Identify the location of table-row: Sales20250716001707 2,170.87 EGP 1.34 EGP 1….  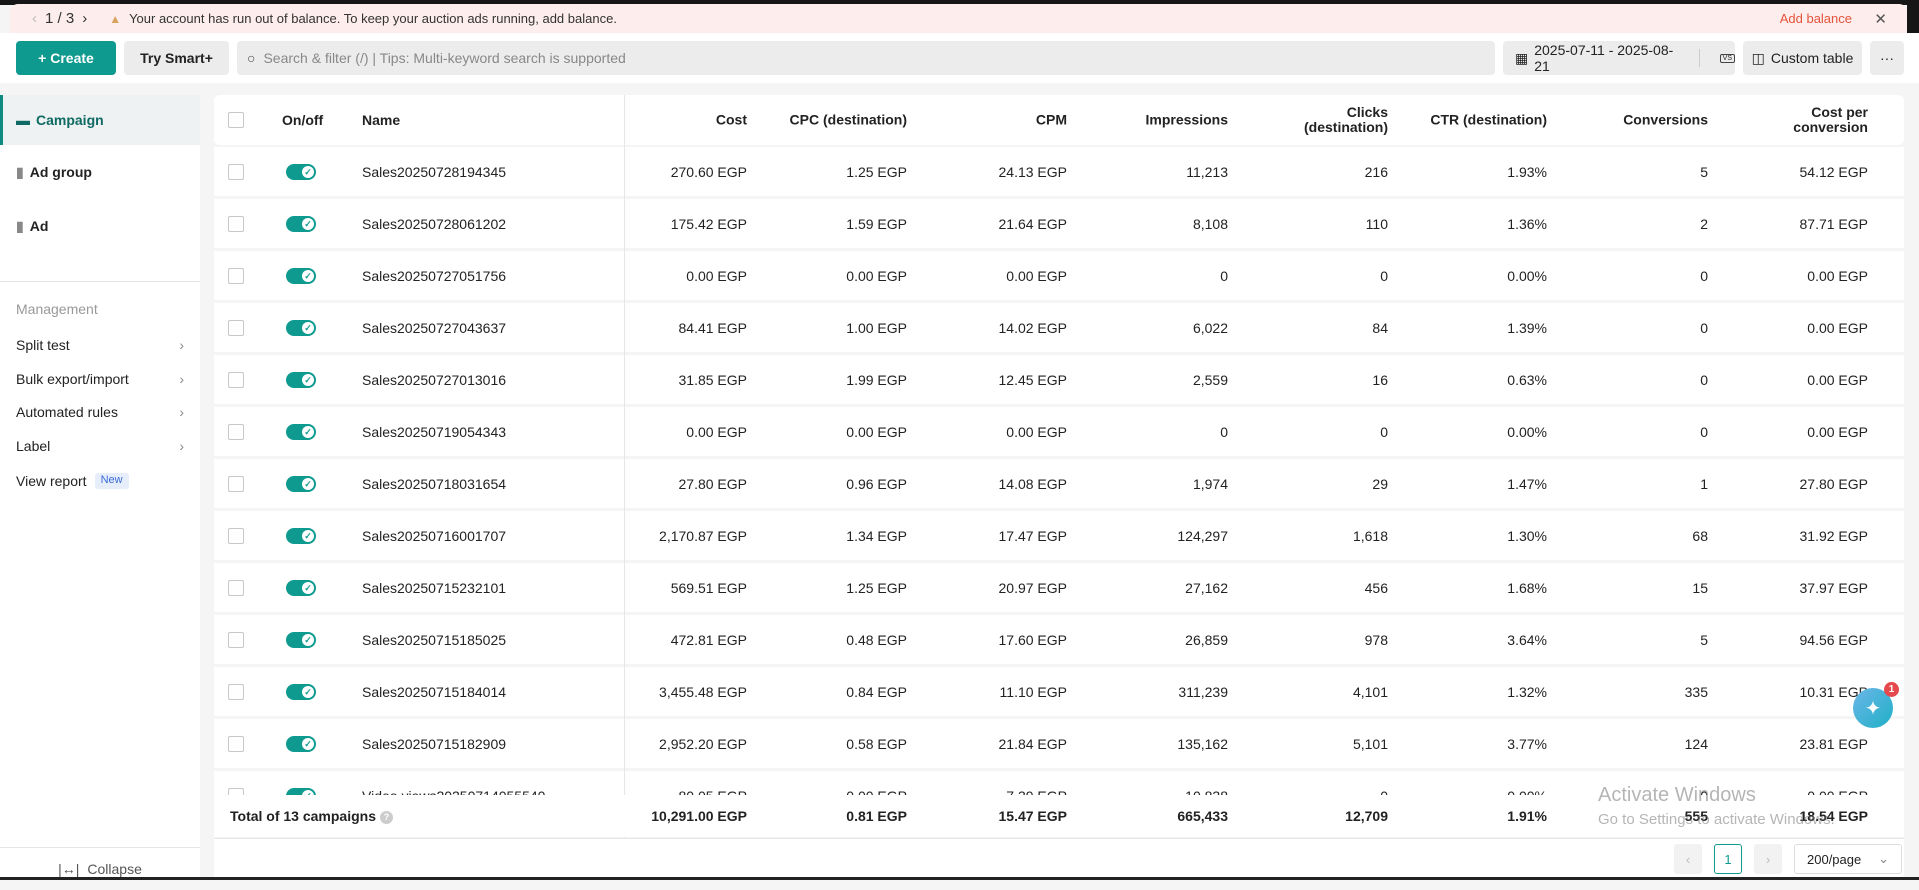
(1059, 535).